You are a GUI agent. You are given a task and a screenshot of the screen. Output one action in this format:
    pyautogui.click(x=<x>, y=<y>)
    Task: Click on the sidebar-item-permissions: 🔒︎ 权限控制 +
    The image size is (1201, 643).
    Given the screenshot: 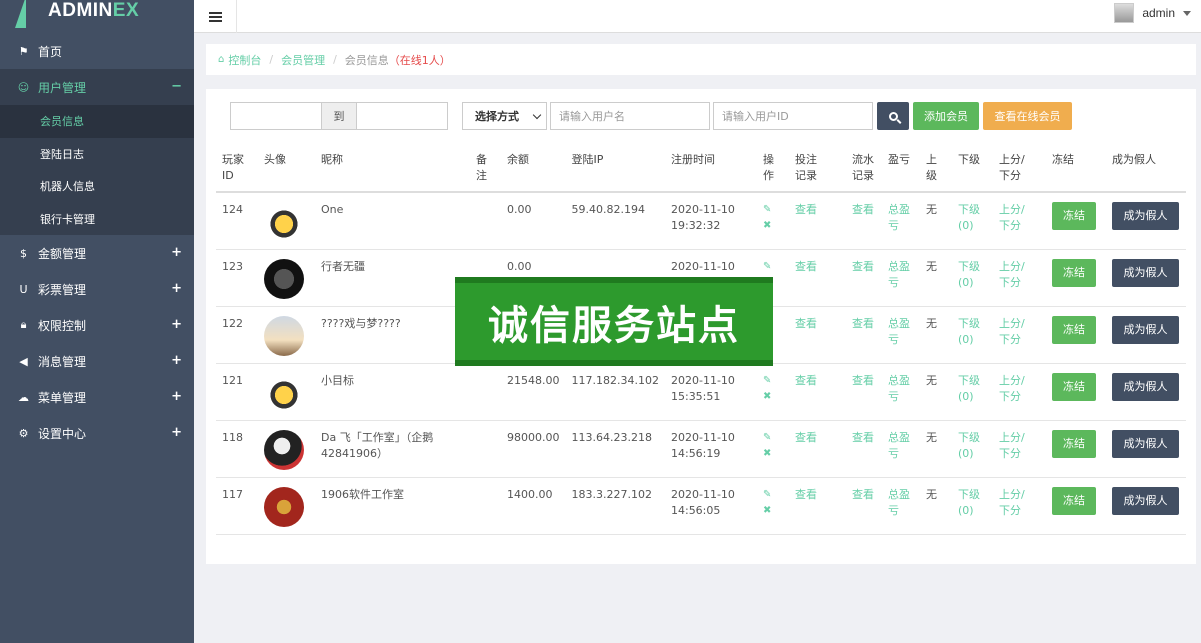 What is the action you would take?
    pyautogui.click(x=97, y=325)
    